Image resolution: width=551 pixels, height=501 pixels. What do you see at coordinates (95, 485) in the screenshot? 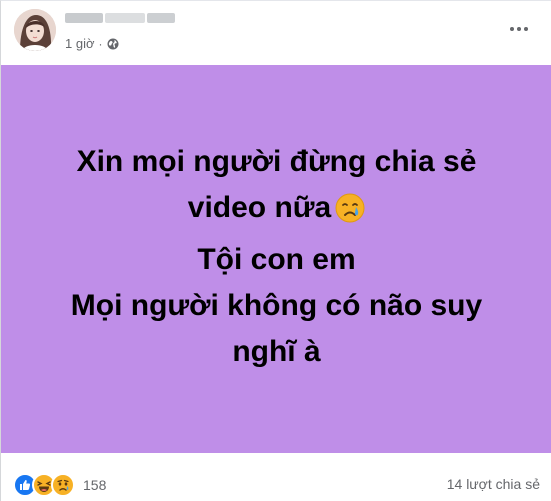
I see `reaction-count: 158` at bounding box center [95, 485].